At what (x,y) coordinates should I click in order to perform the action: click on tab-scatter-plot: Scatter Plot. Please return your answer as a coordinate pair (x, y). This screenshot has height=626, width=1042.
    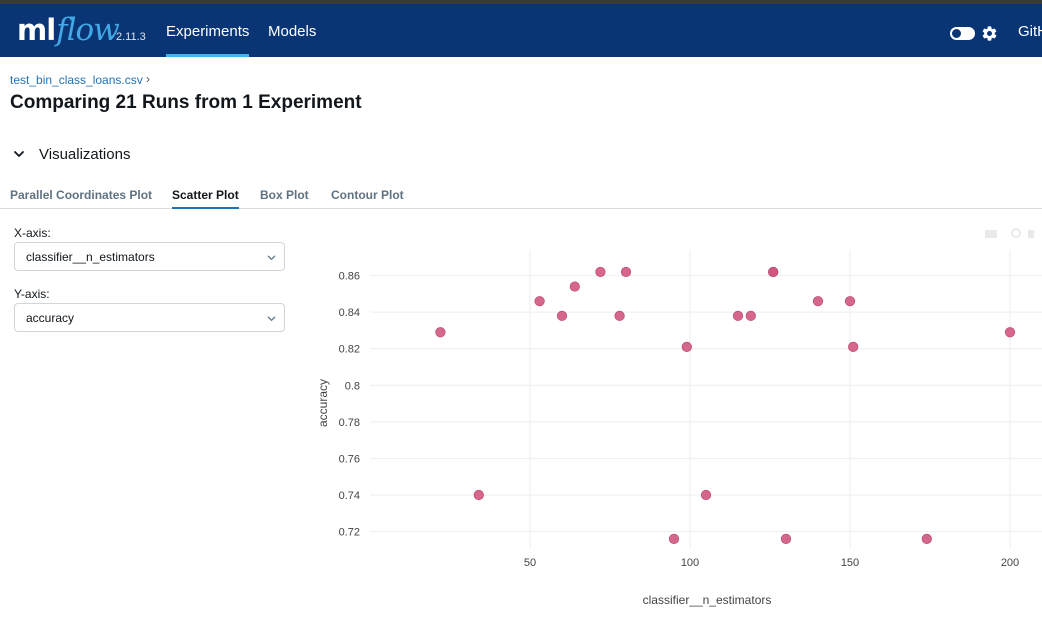
    Looking at the image, I should click on (205, 198).